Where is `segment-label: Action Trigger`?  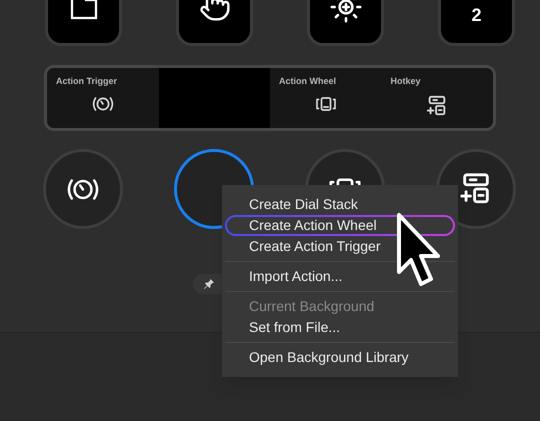
segment-label: Action Trigger is located at coordinates (87, 81).